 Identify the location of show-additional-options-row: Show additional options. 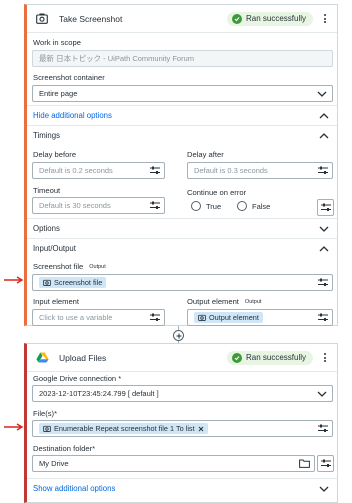
(182, 488).